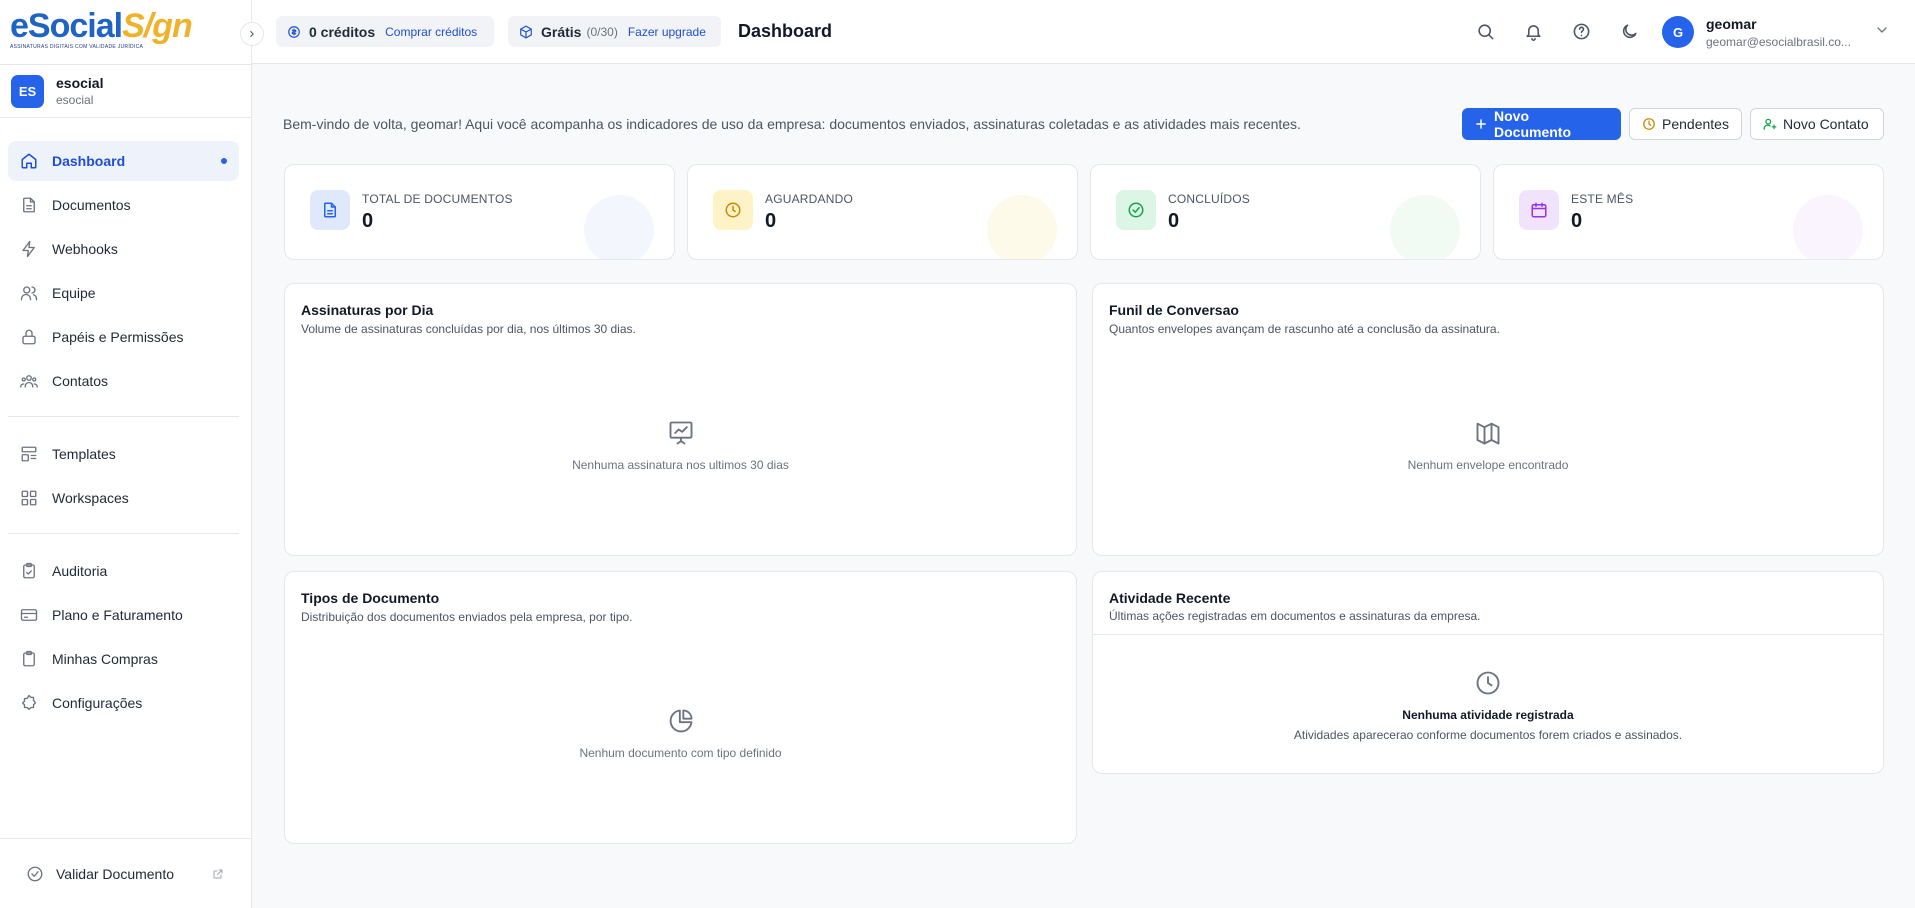  I want to click on clipboard-list-icon, so click(29, 659).